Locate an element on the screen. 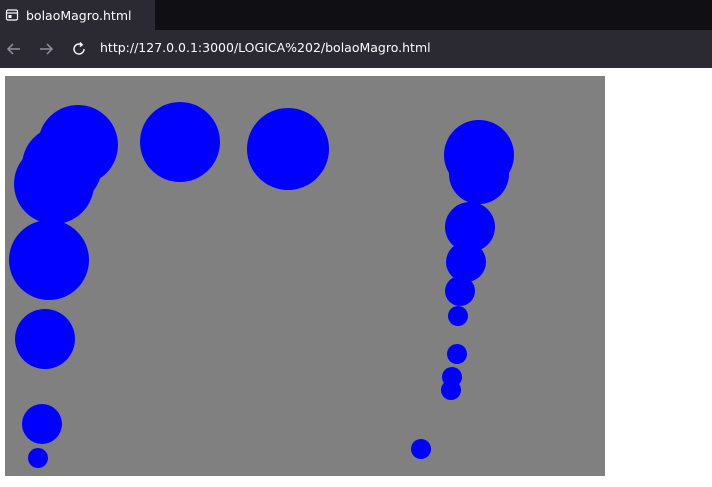 Image resolution: width=712 pixels, height=487 pixels. reload-icon is located at coordinates (79, 49).